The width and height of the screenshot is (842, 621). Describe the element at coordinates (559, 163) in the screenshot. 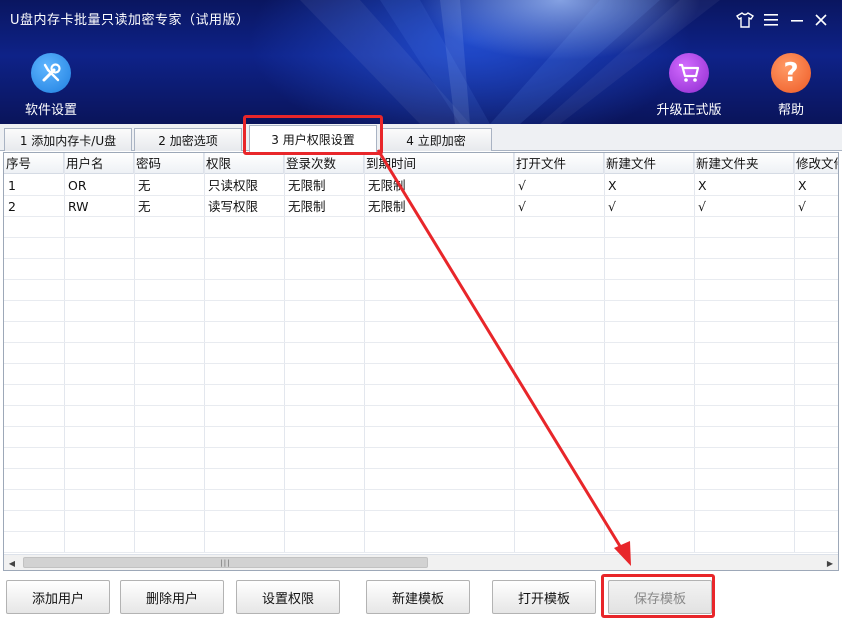

I see `col-header-open-file: 打开文件` at that location.